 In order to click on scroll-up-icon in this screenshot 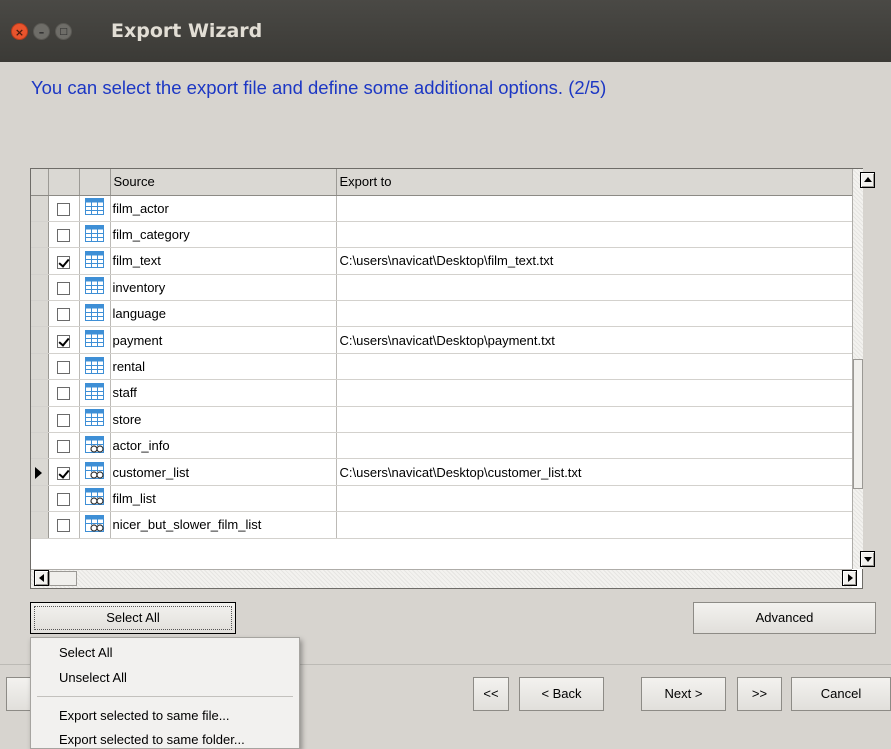, I will do `click(867, 180)`.